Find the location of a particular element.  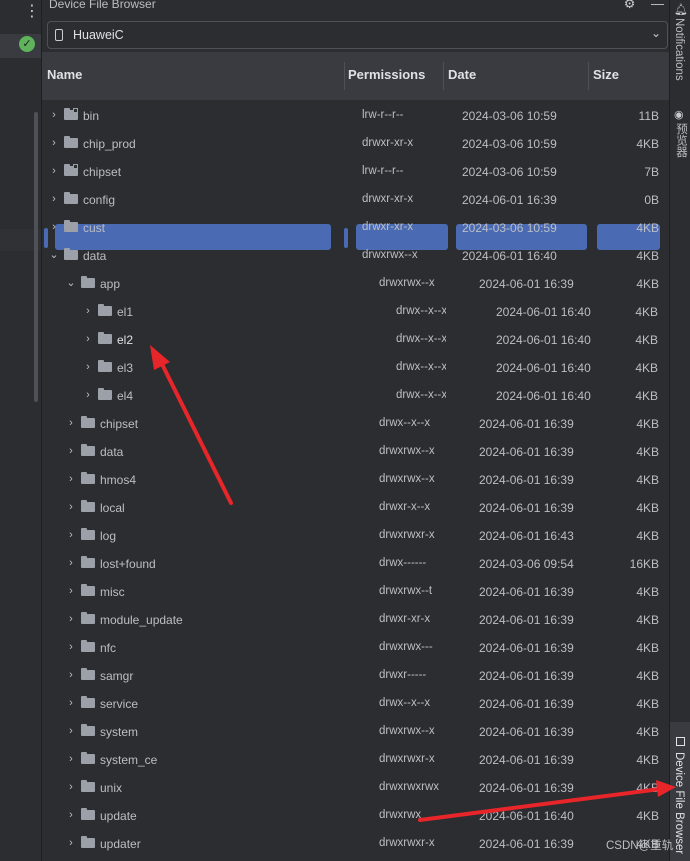

table-row: › cust drwxr-xr-x 2024-03-06 10:59 4KB is located at coordinates (356, 228).